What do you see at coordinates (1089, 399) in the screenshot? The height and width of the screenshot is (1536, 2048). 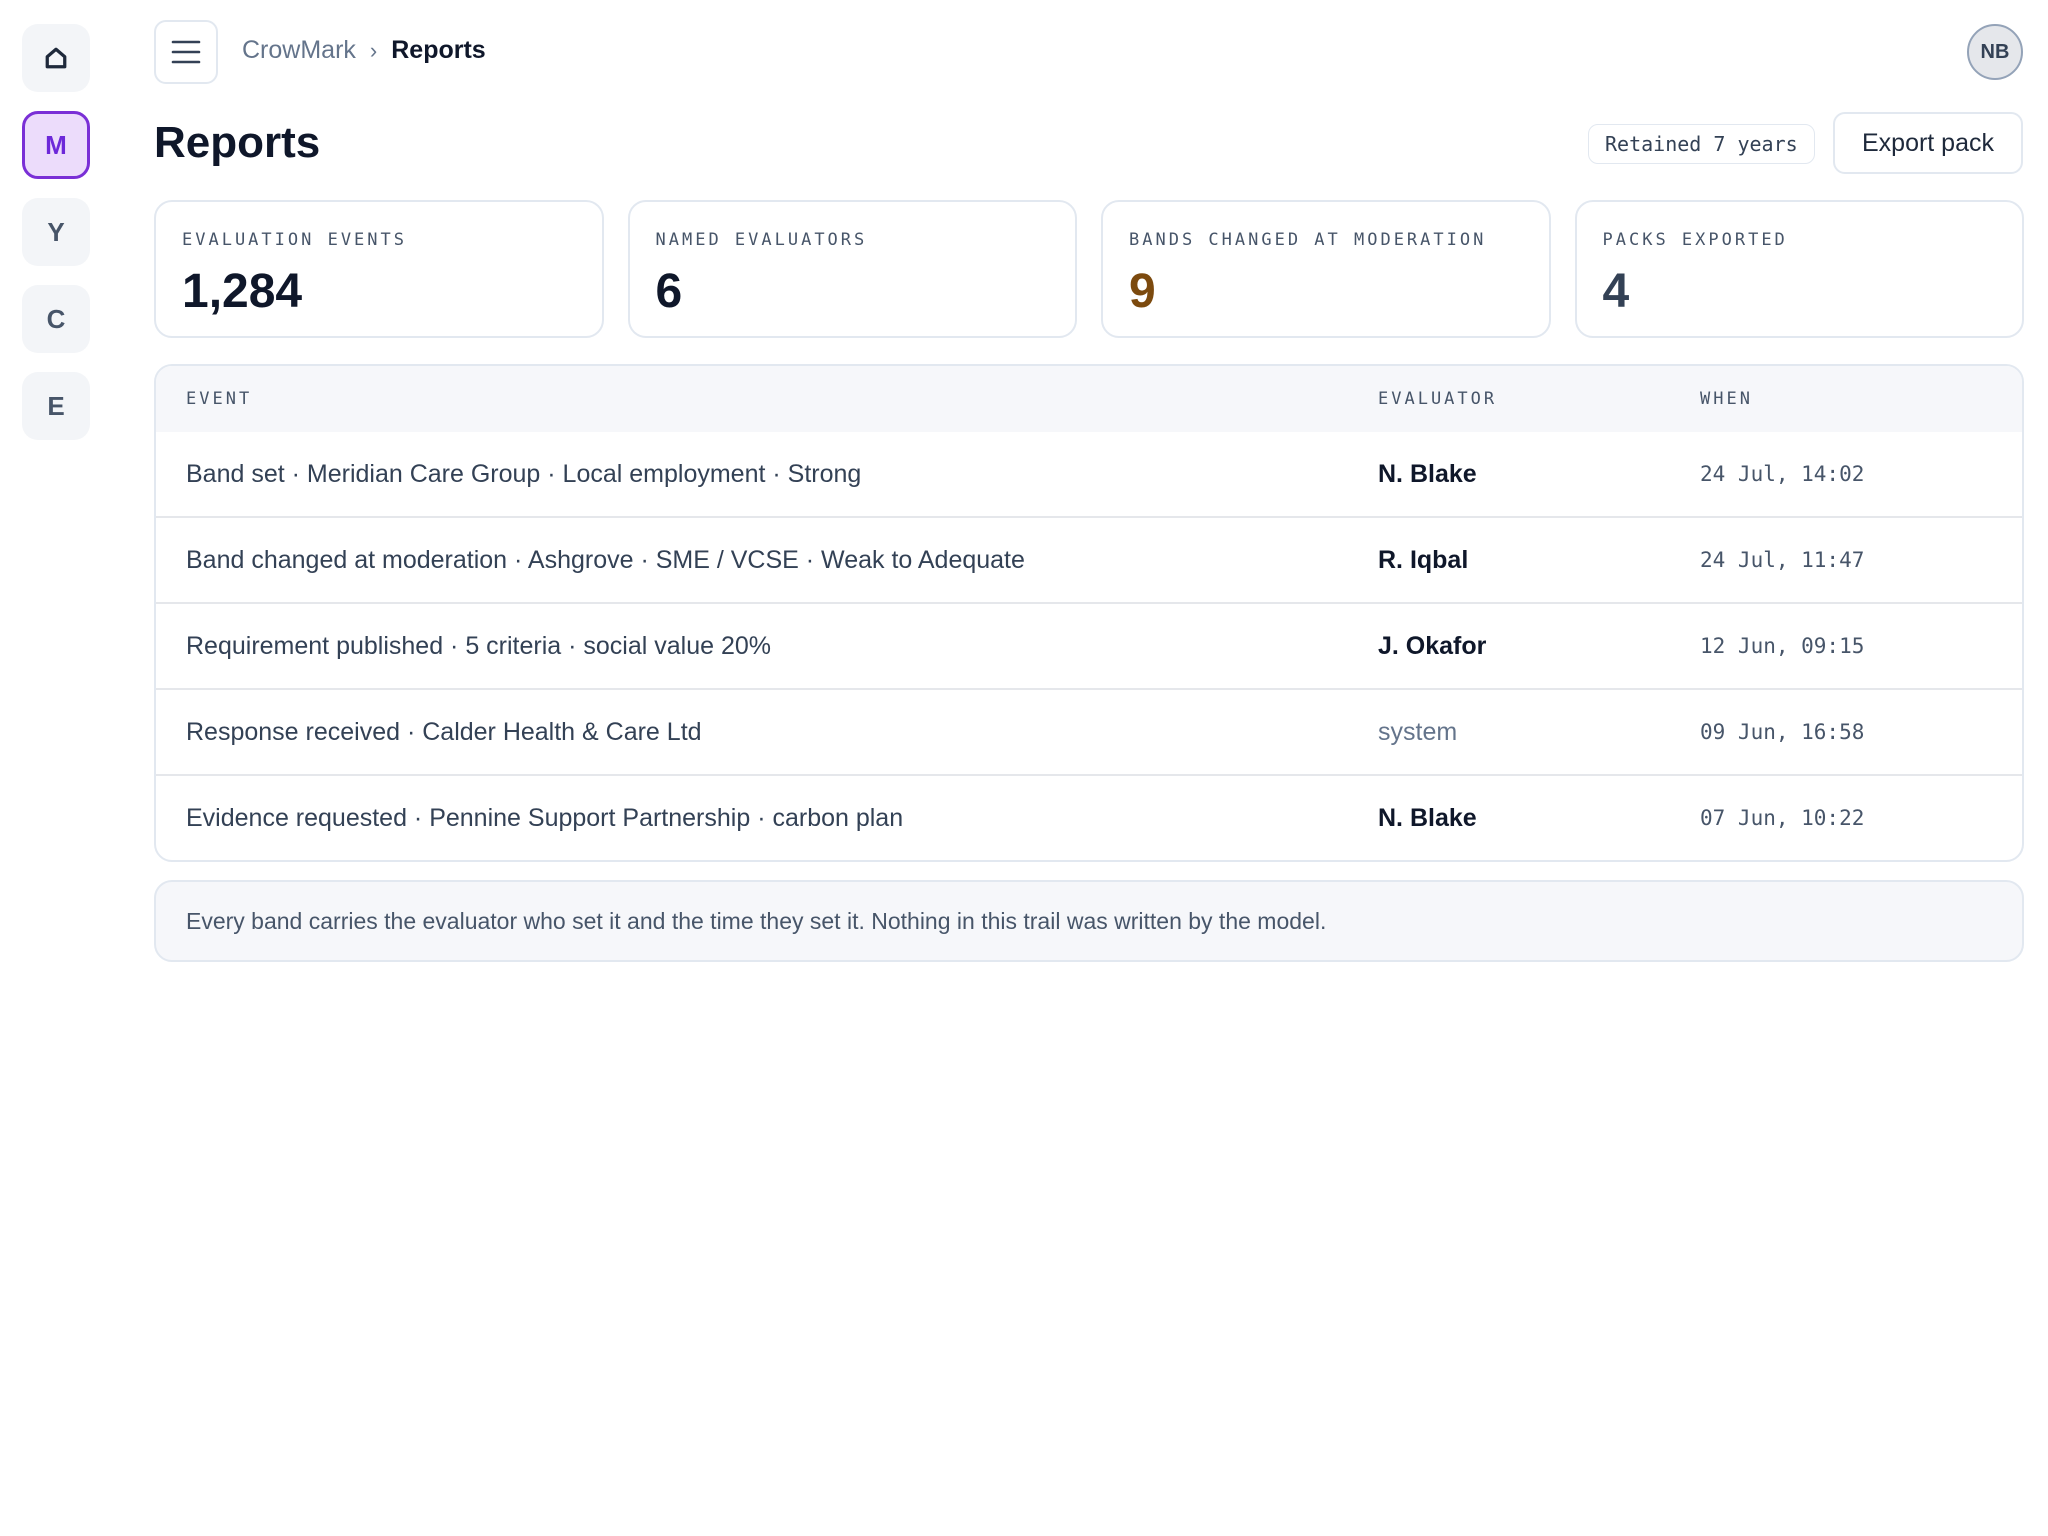 I see `table-header: EVENT EVALUATOR WHEN` at bounding box center [1089, 399].